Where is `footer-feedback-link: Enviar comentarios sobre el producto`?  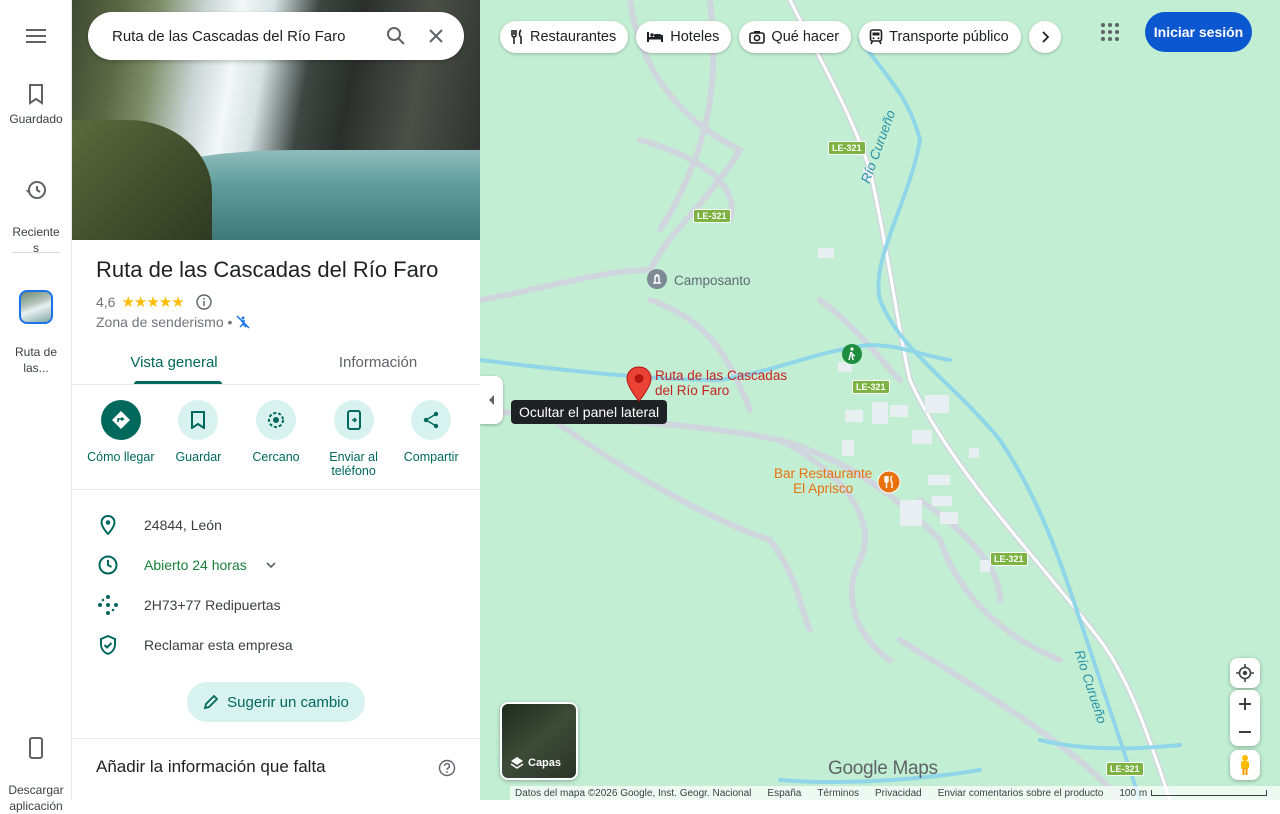
footer-feedback-link: Enviar comentarios sobre el producto is located at coordinates (1021, 793).